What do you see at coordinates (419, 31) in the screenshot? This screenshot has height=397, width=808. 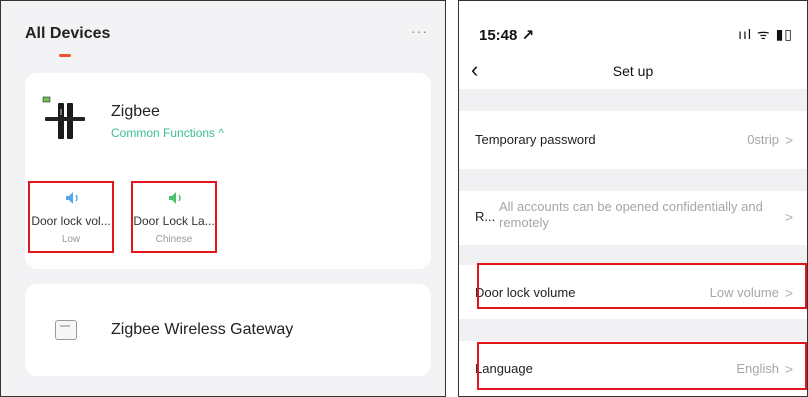 I see `more-menu-button: ···` at bounding box center [419, 31].